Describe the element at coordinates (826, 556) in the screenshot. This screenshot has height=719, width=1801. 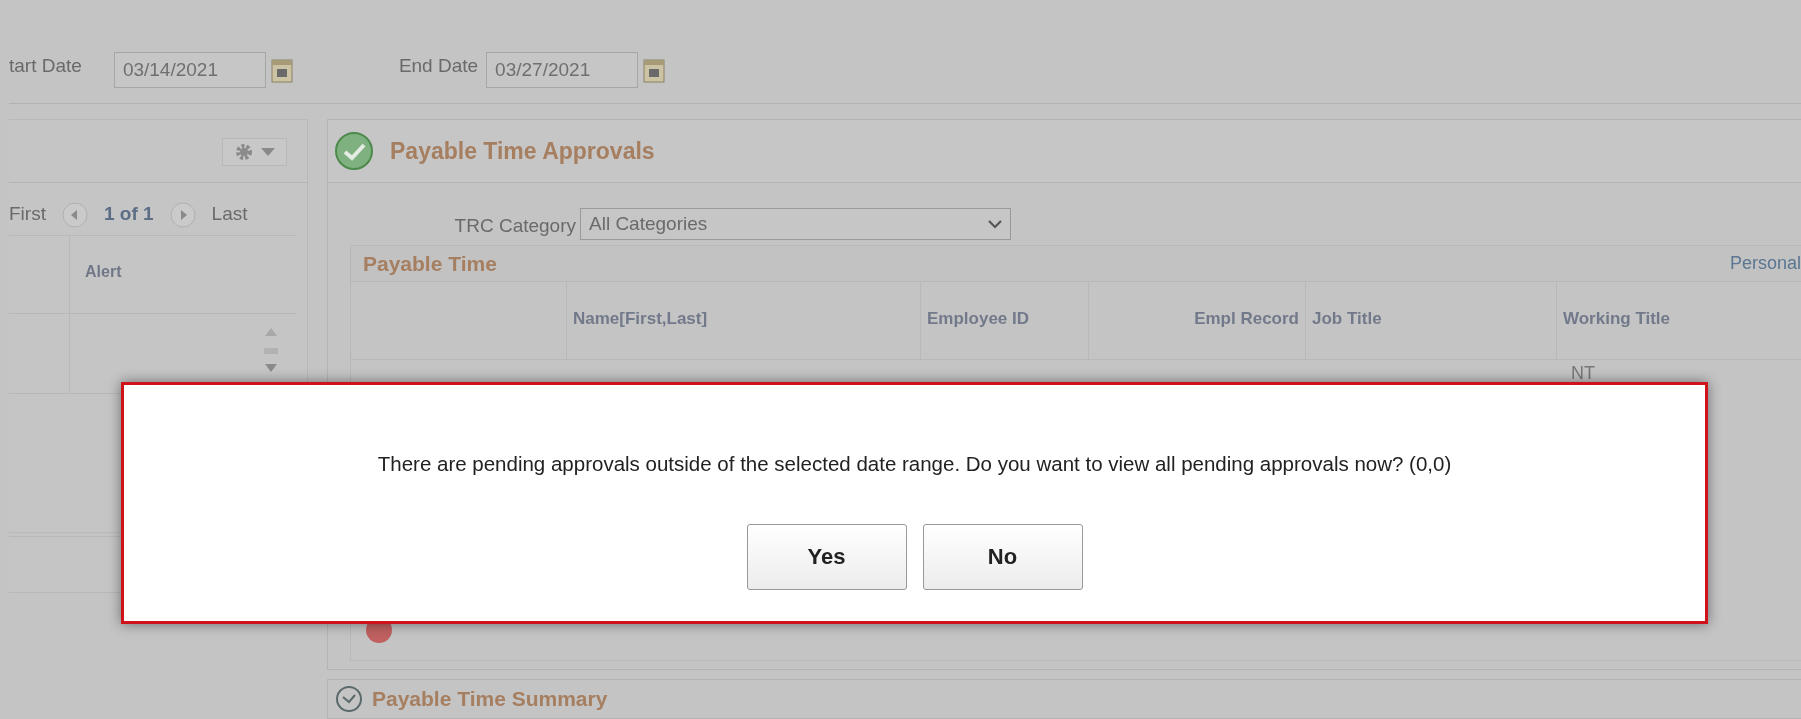
I see `yes-button: Yes` at that location.